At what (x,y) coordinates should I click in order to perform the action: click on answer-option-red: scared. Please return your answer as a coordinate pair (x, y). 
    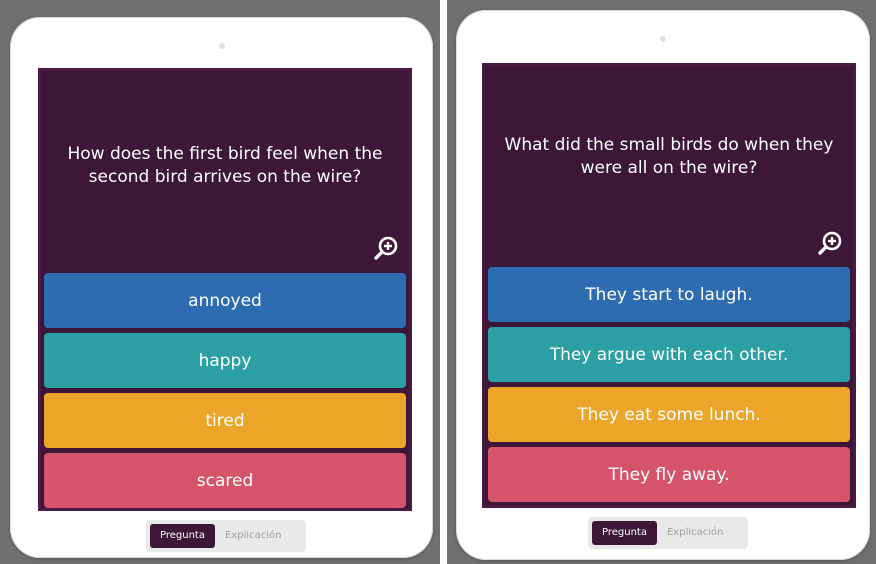
    Looking at the image, I should click on (225, 480).